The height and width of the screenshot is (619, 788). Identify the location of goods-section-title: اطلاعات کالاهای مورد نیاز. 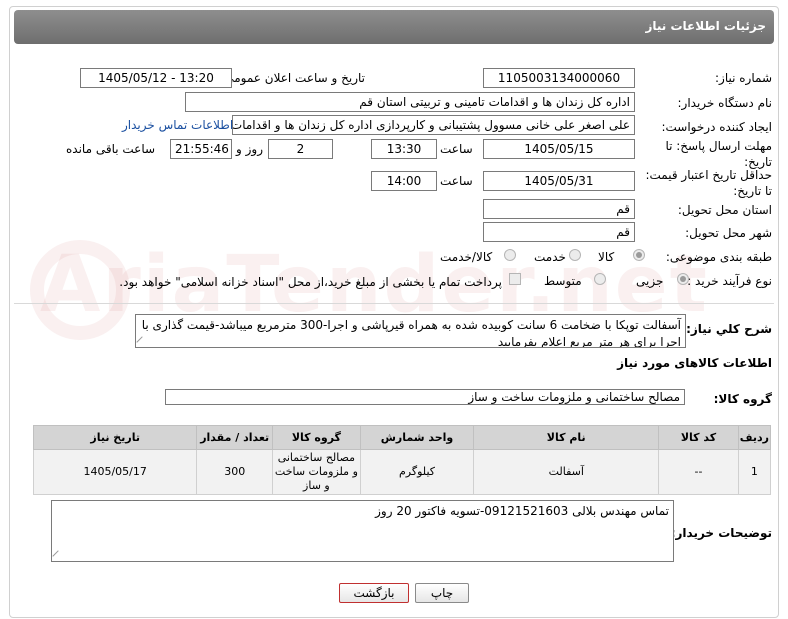
(694, 363).